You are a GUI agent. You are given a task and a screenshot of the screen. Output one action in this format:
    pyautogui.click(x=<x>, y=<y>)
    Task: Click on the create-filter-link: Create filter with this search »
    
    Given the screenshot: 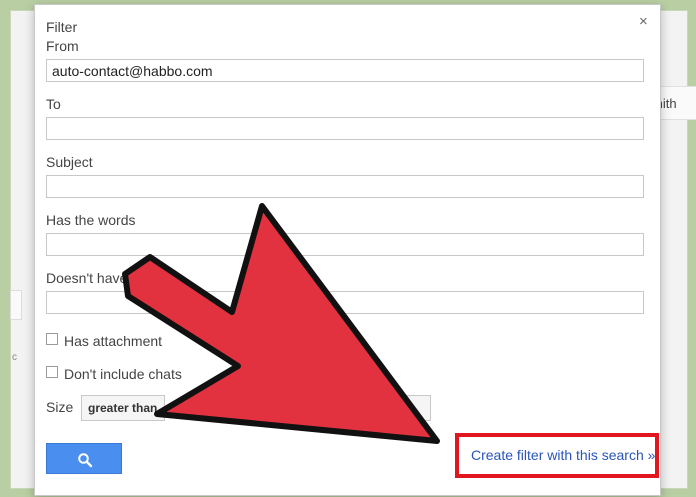 What is the action you would take?
    pyautogui.click(x=563, y=455)
    